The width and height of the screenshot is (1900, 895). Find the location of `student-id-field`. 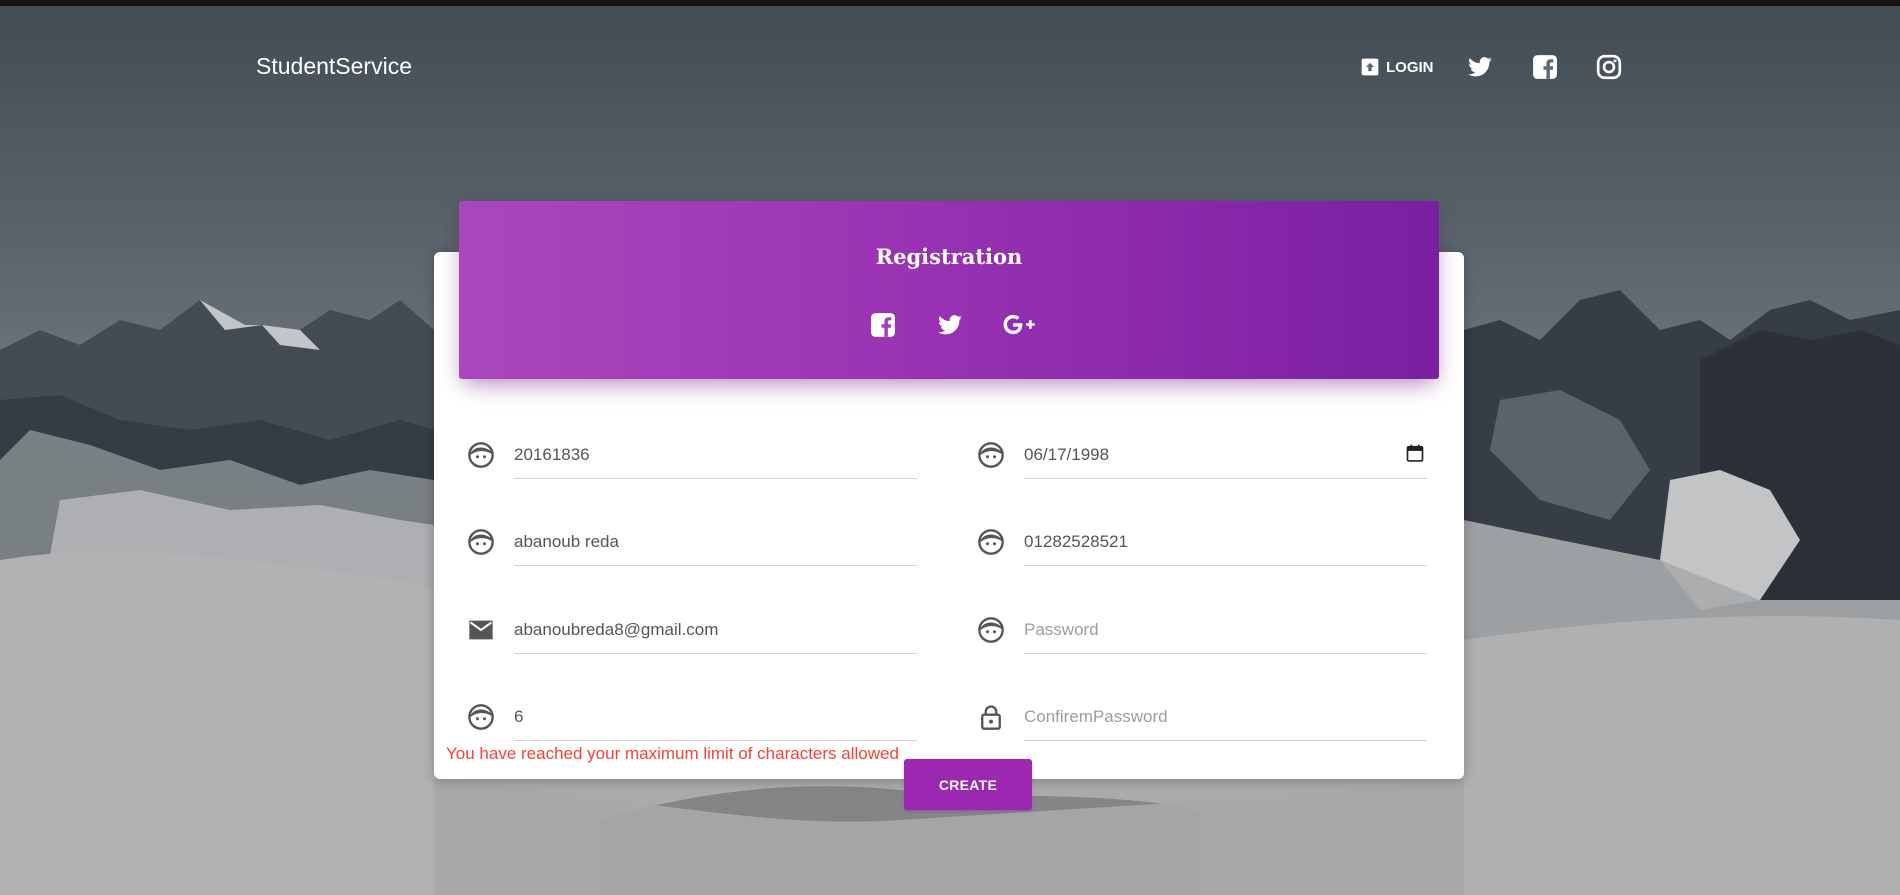

student-id-field is located at coordinates (692, 456).